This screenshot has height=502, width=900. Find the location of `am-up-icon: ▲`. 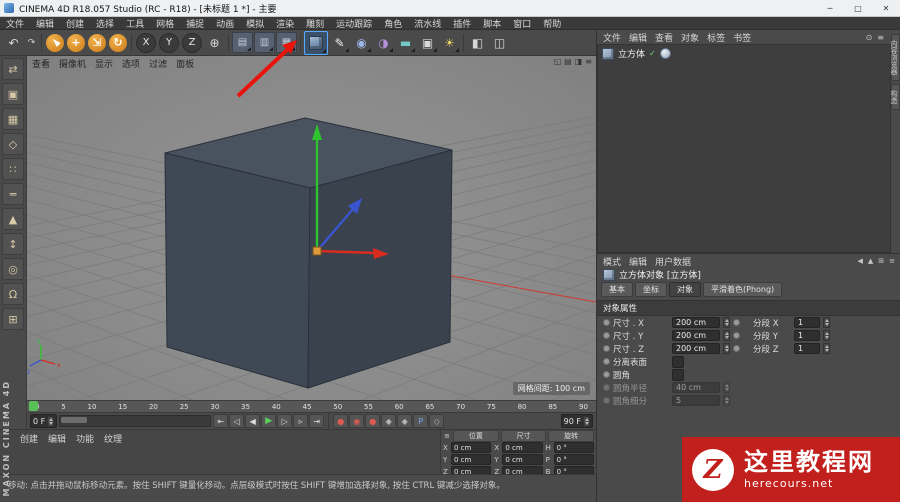

am-up-icon: ▲ is located at coordinates (870, 261).